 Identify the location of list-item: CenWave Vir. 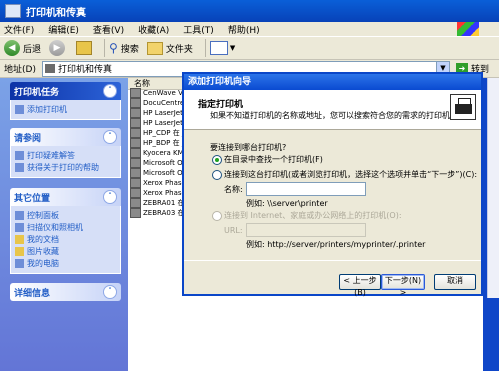
(159, 93).